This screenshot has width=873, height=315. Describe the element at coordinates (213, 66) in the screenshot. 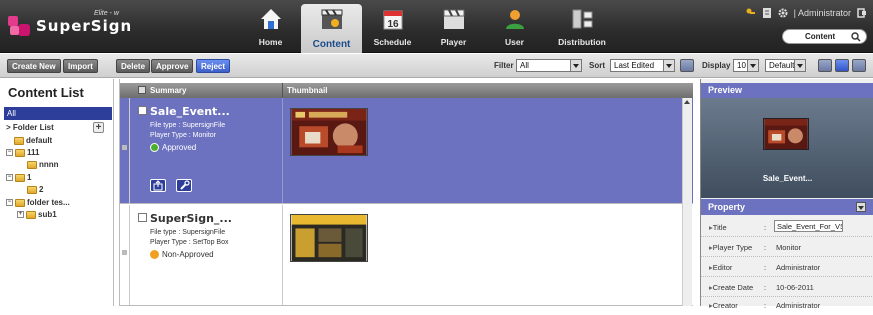

I see `reject-button: Reject` at that location.